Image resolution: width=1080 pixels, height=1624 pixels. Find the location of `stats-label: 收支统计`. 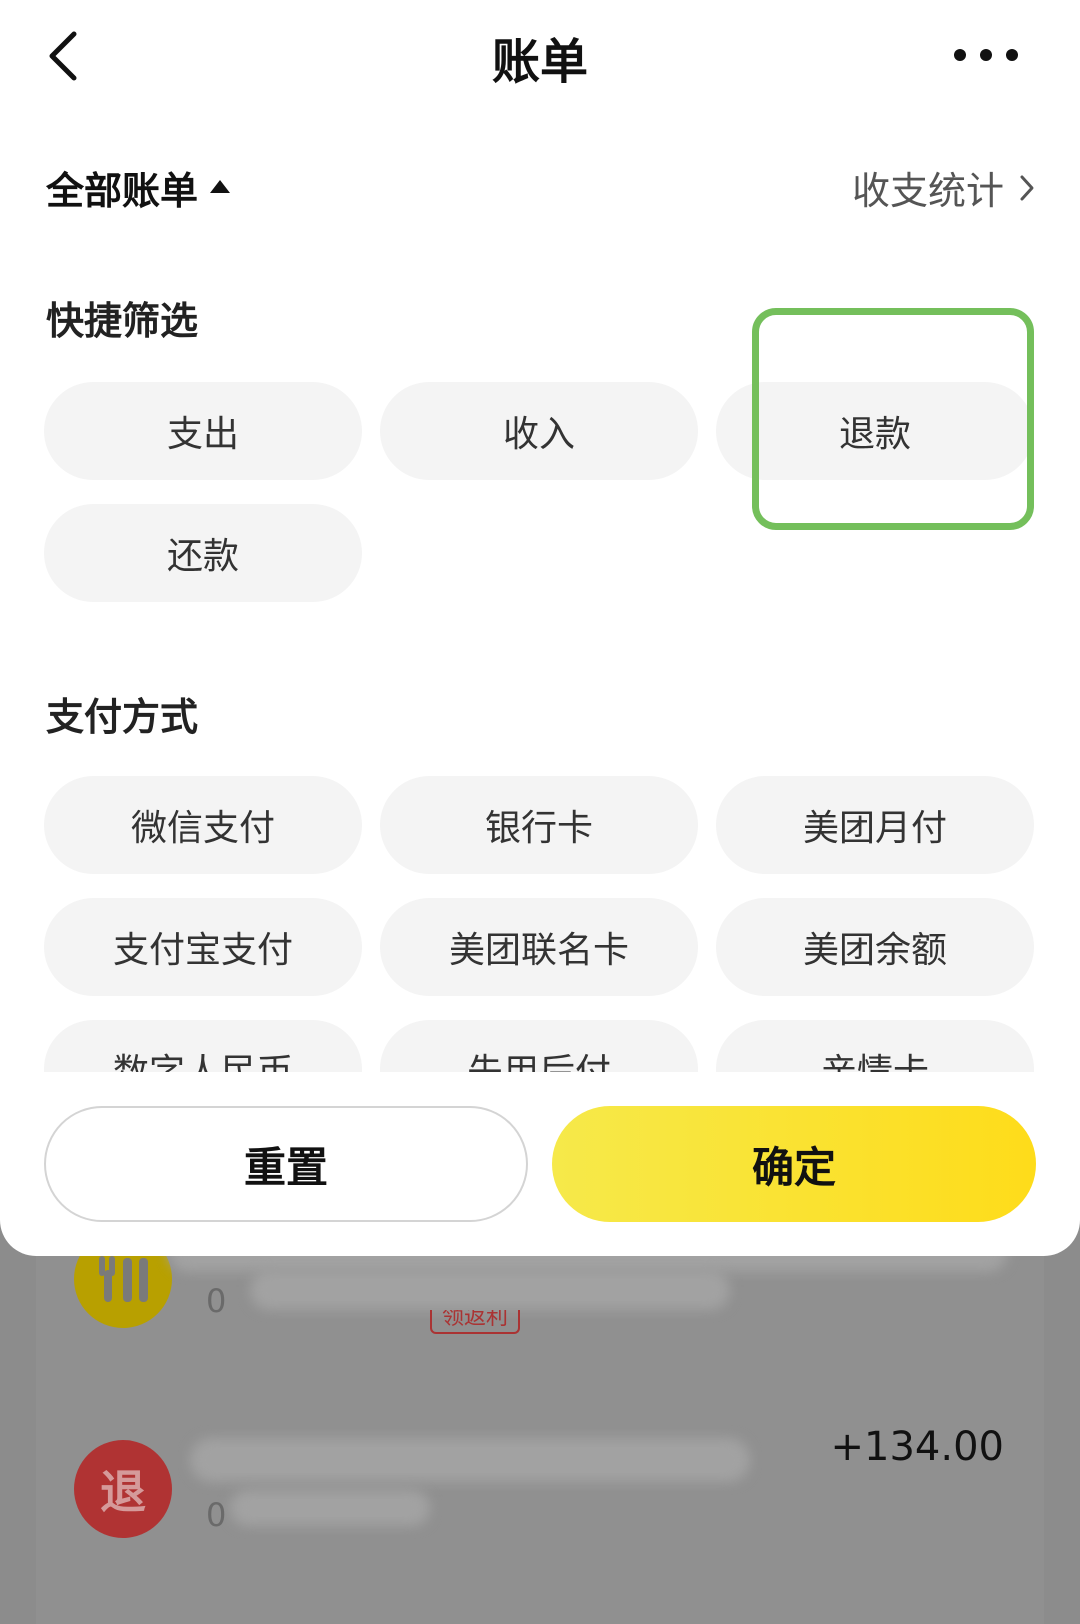

stats-label: 收支统计 is located at coordinates (927, 191).